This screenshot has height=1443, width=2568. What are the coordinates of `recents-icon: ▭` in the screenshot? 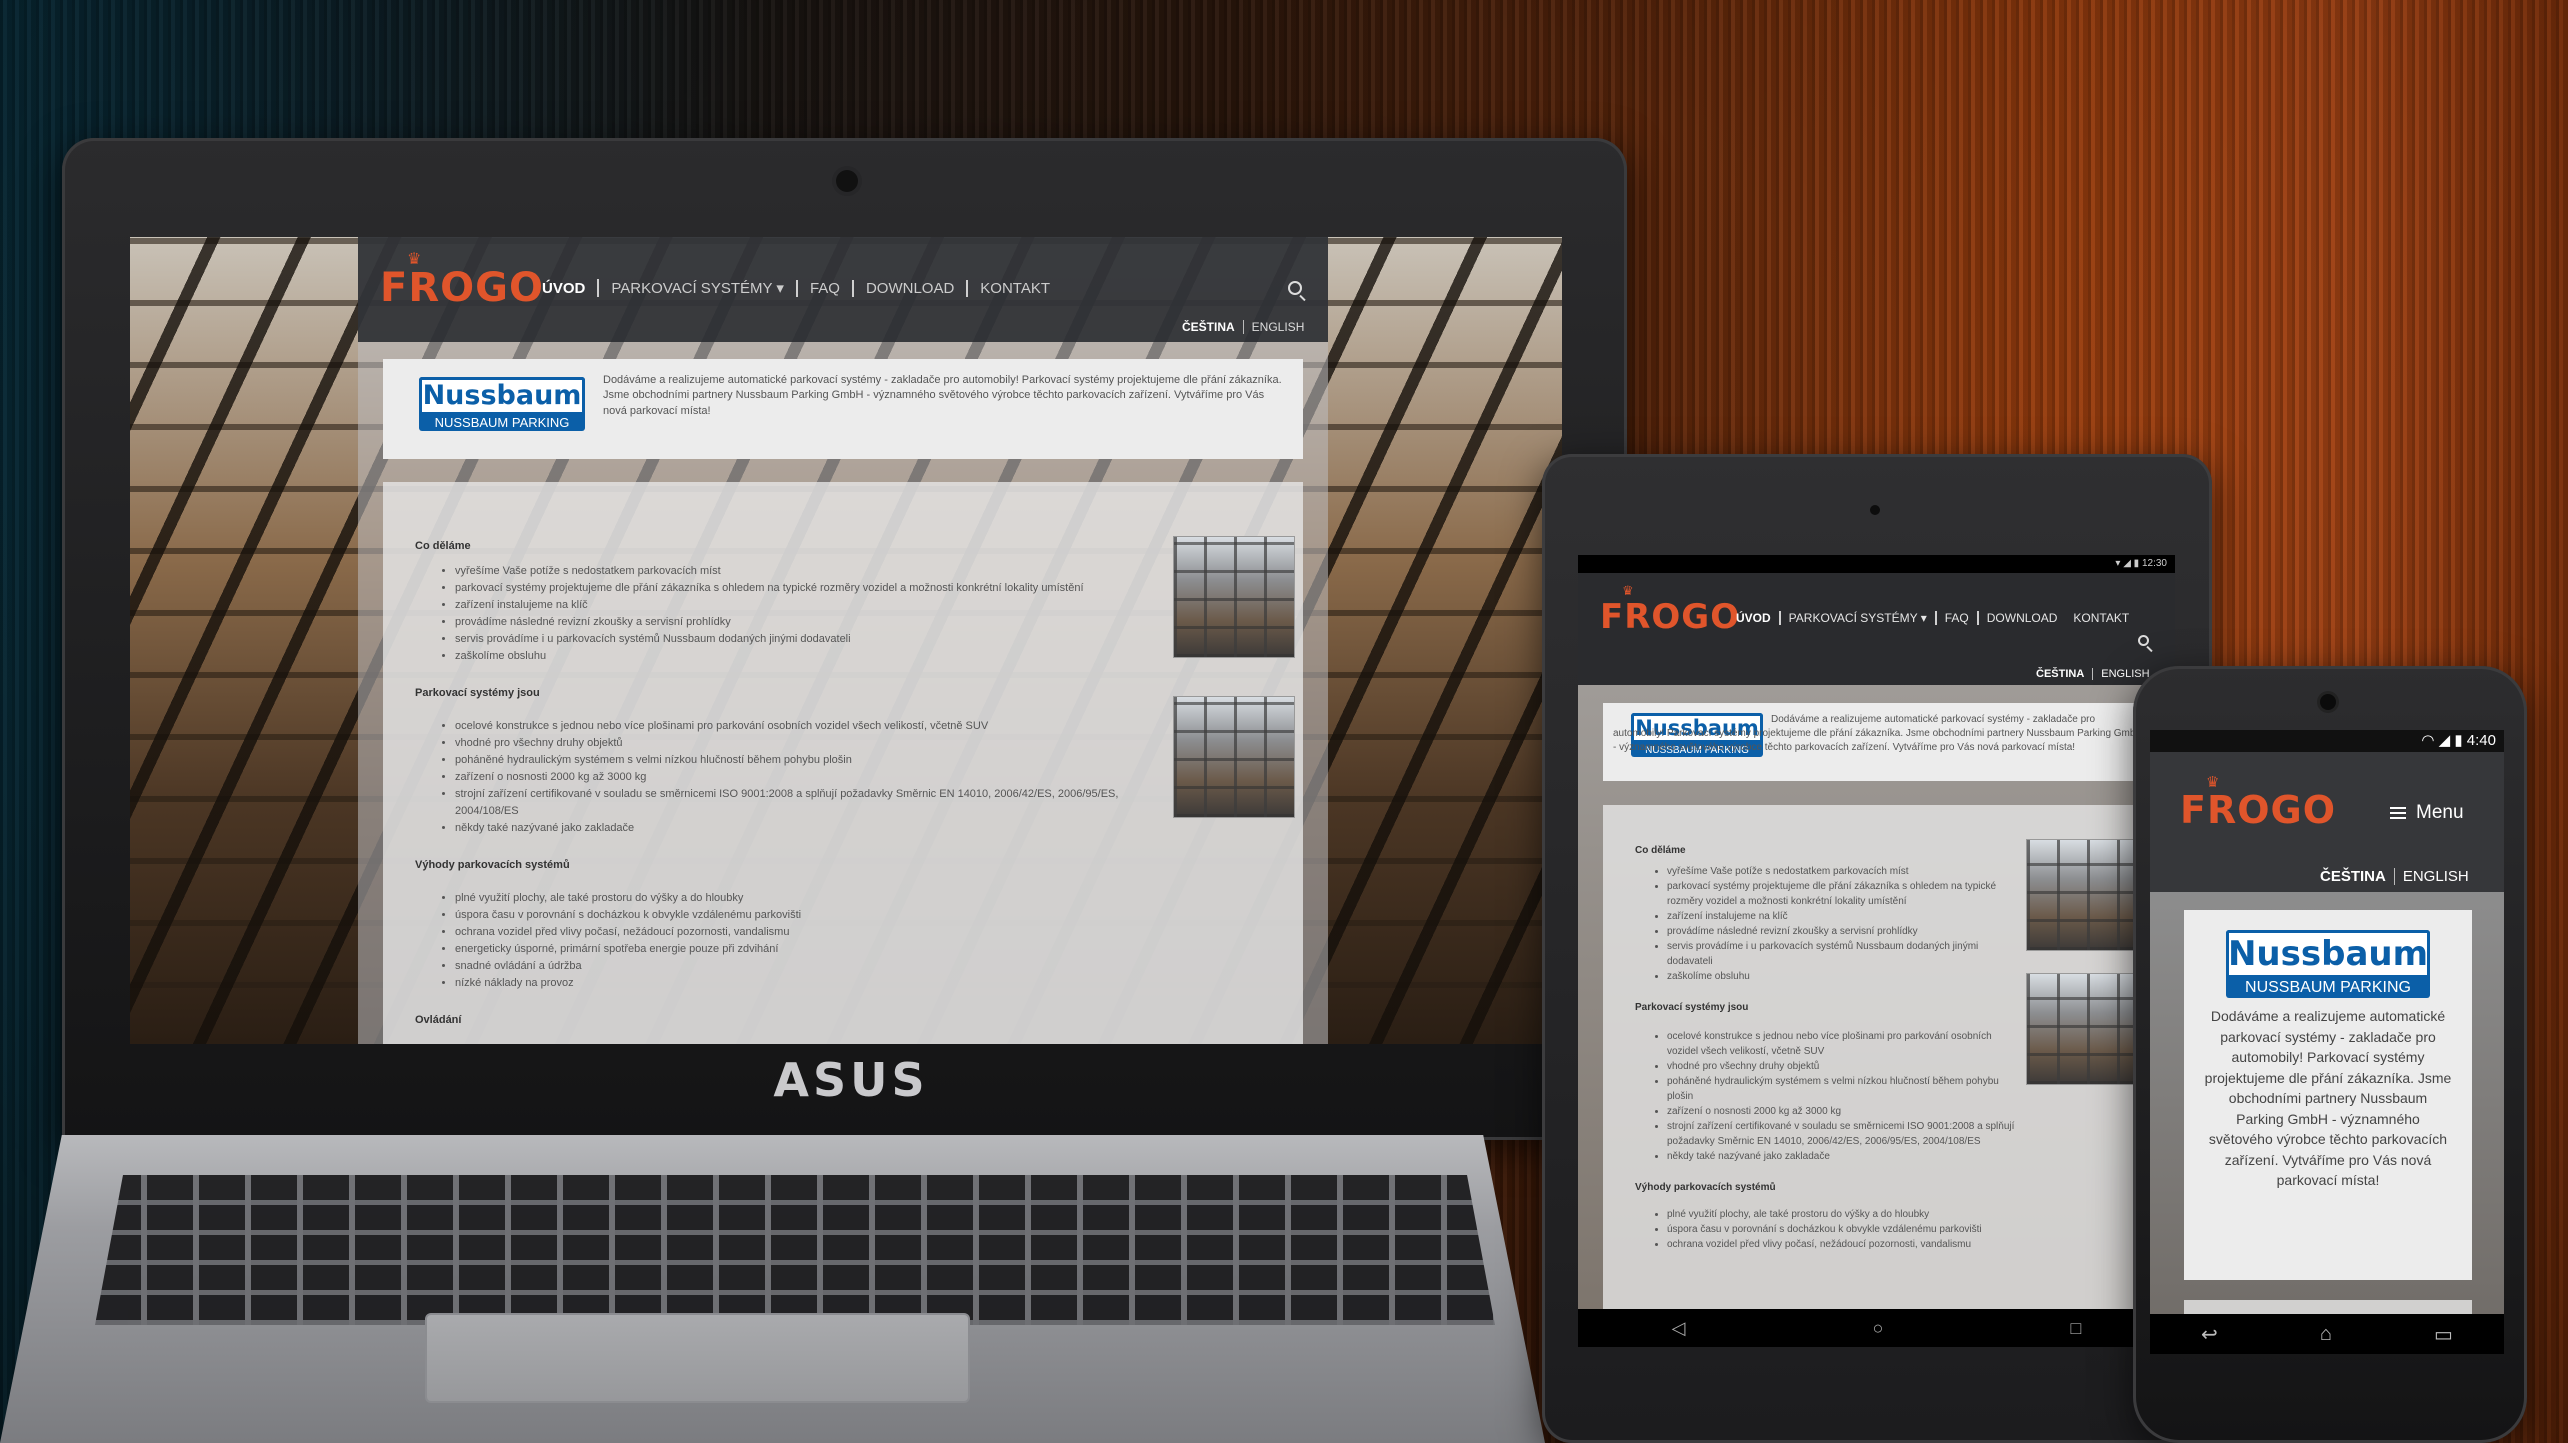 It's located at (2443, 1334).